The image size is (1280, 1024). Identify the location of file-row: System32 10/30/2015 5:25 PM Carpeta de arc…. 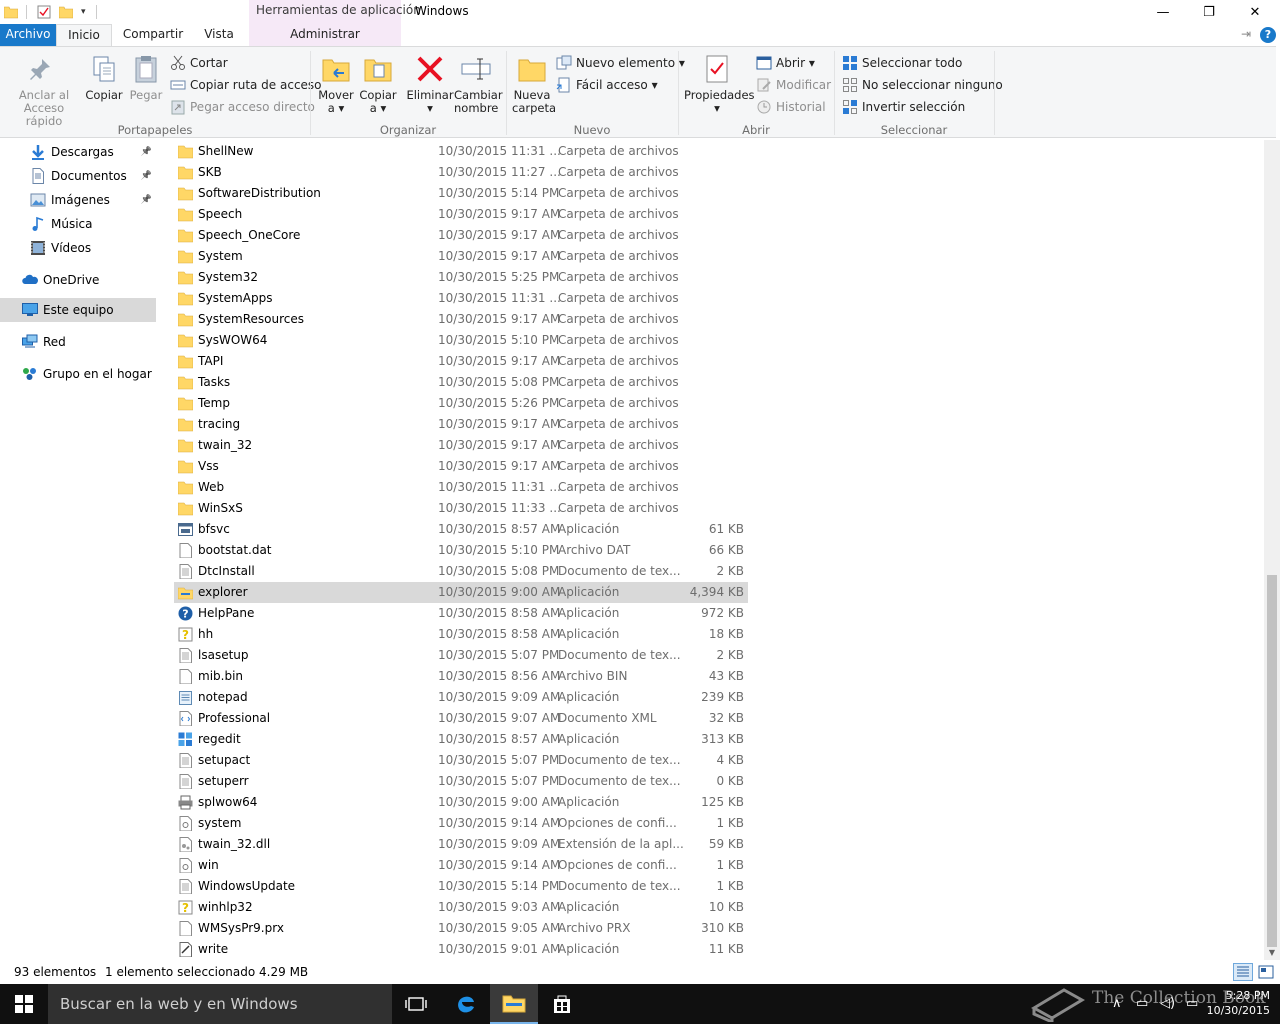
(461, 277).